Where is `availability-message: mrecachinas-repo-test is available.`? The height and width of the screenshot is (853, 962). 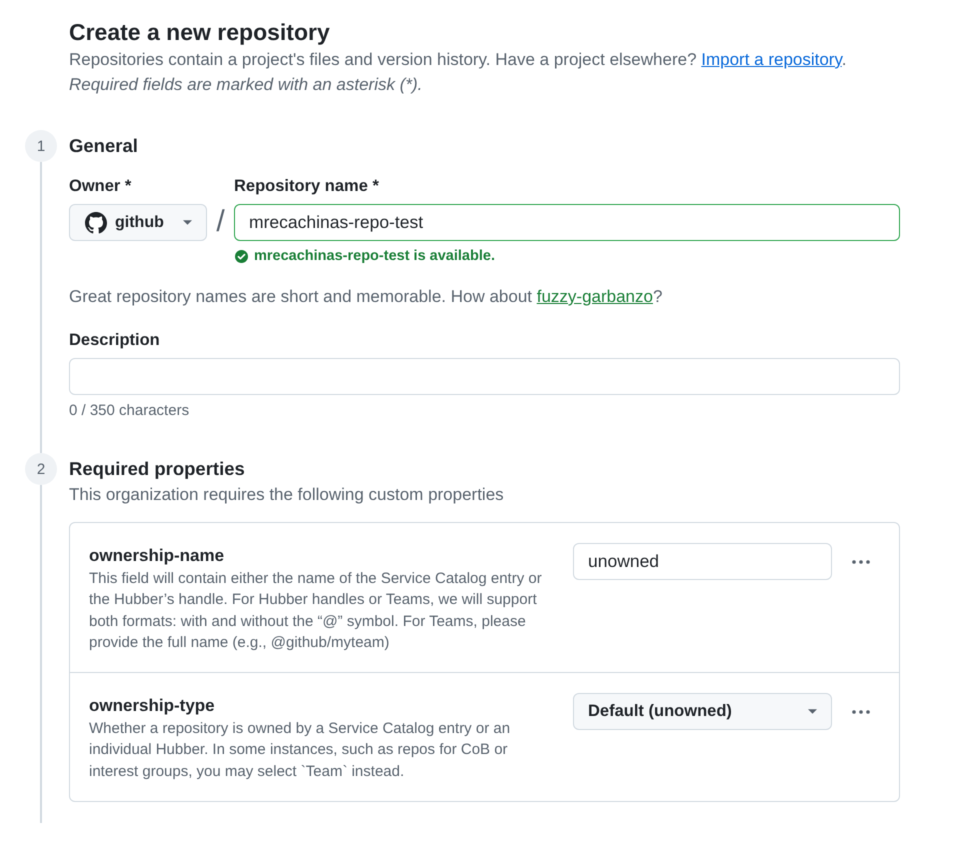 availability-message: mrecachinas-repo-test is available. is located at coordinates (374, 256).